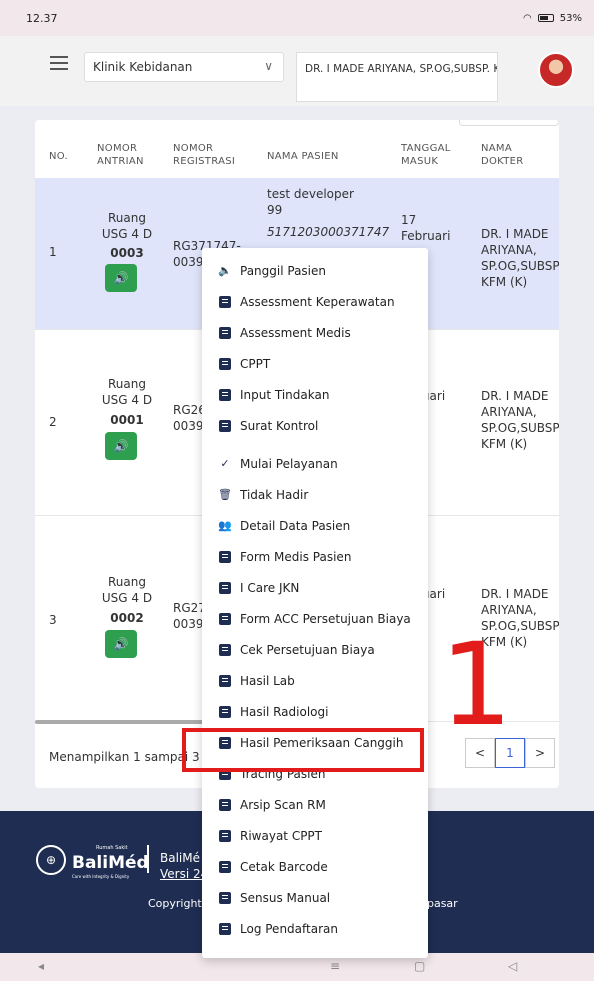 The width and height of the screenshot is (594, 981). Describe the element at coordinates (317, 301) in the screenshot. I see `menu-label: Assessment Keperawatan` at that location.